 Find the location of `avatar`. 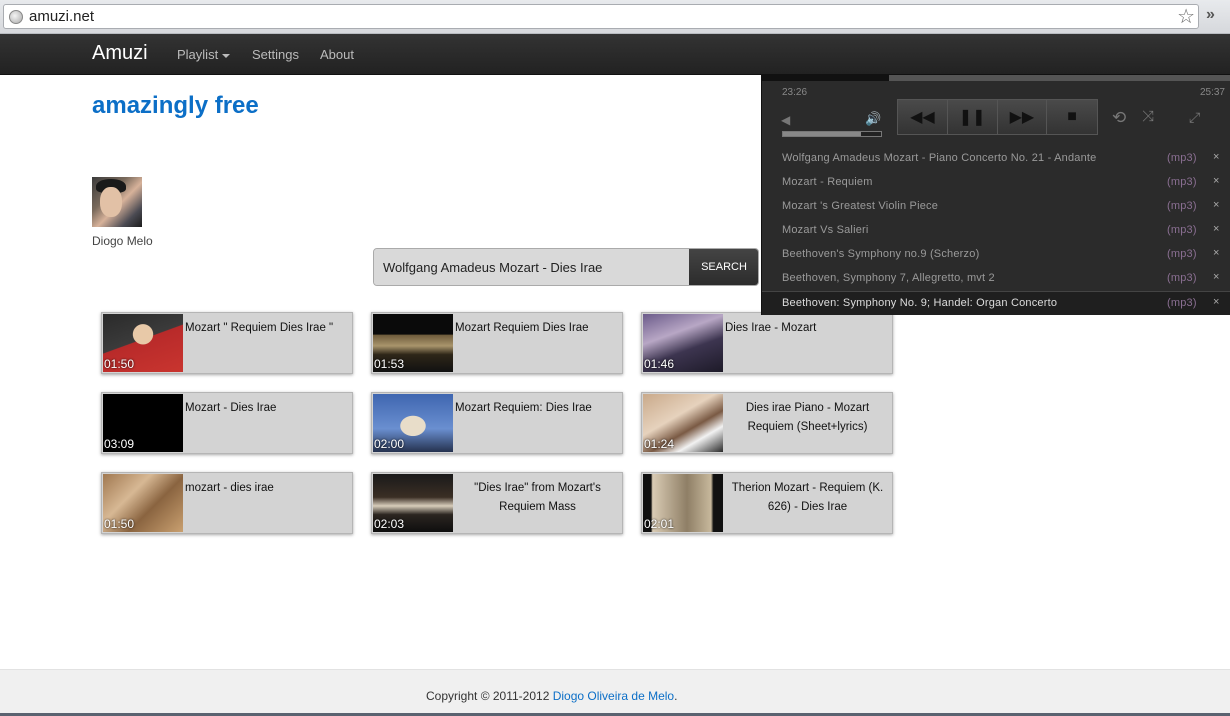

avatar is located at coordinates (117, 202).